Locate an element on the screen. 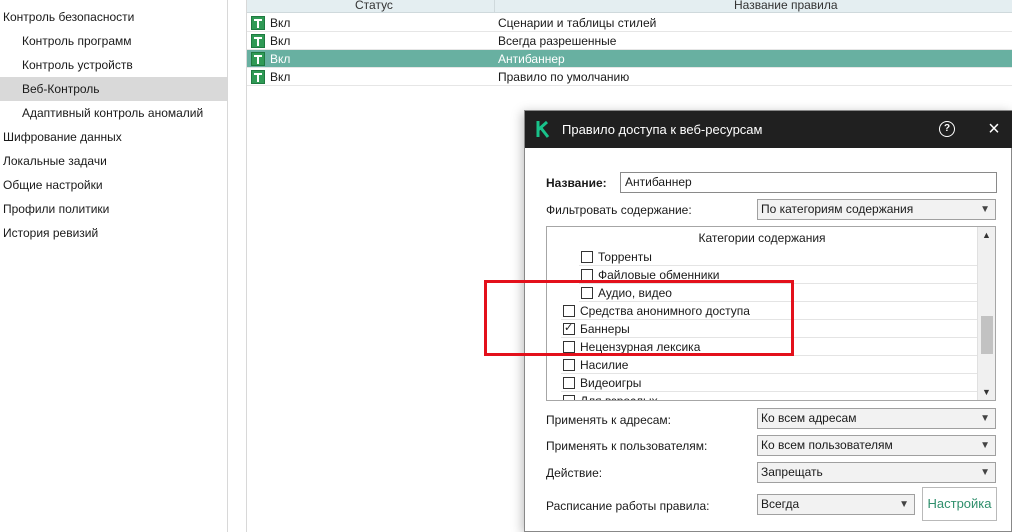 The image size is (1012, 532). filter-content-value: По категориям содержания is located at coordinates (837, 209).